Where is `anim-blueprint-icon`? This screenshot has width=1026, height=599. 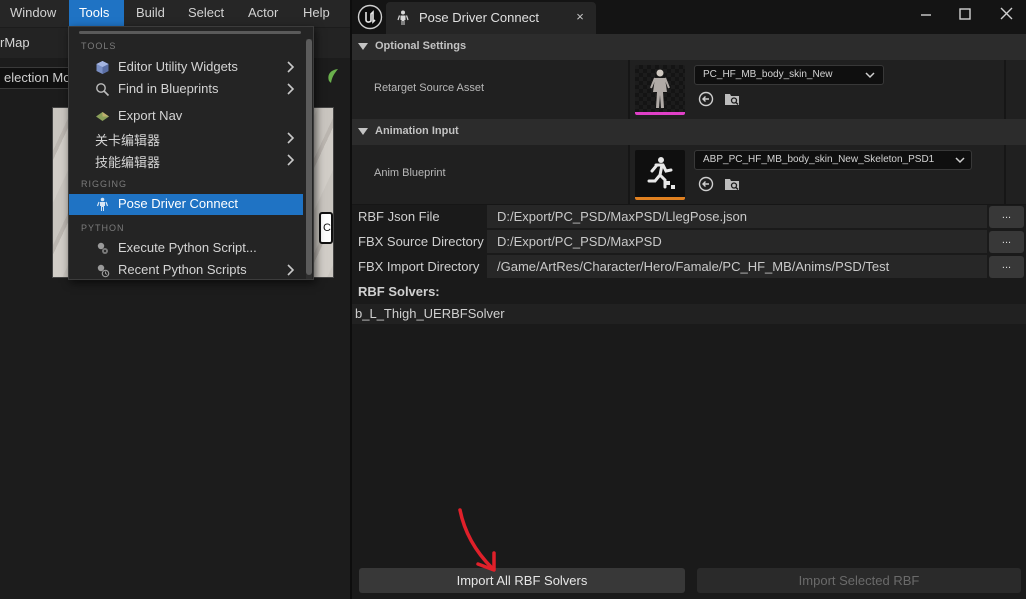 anim-blueprint-icon is located at coordinates (661, 173).